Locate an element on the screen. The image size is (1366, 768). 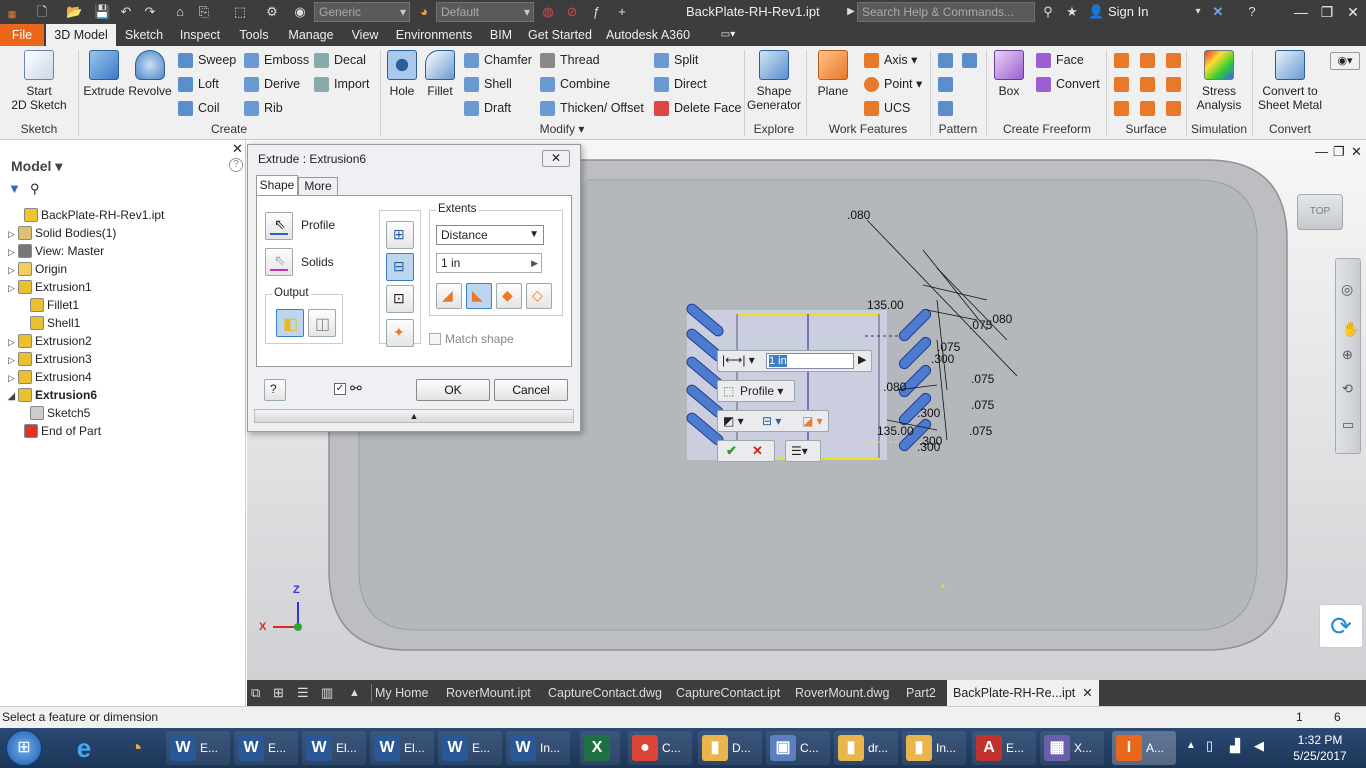
tree-item: End of Part is located at coordinates (57, 431).